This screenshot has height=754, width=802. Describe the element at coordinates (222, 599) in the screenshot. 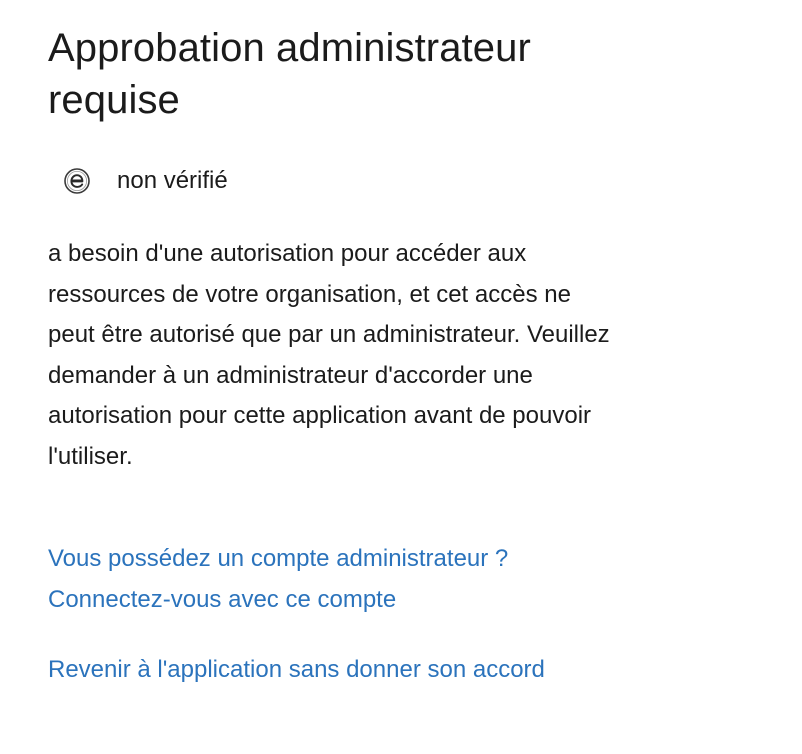

I see `admin-signin-link-line2: Connectez-vous avec ce compte` at that location.